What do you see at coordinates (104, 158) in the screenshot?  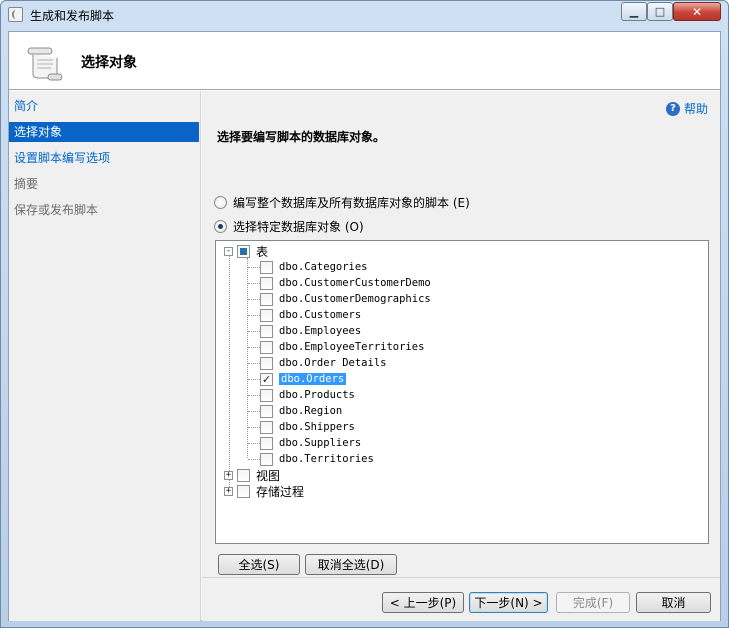 I see `nav-item-scripting-options: 设置脚本编写选项` at bounding box center [104, 158].